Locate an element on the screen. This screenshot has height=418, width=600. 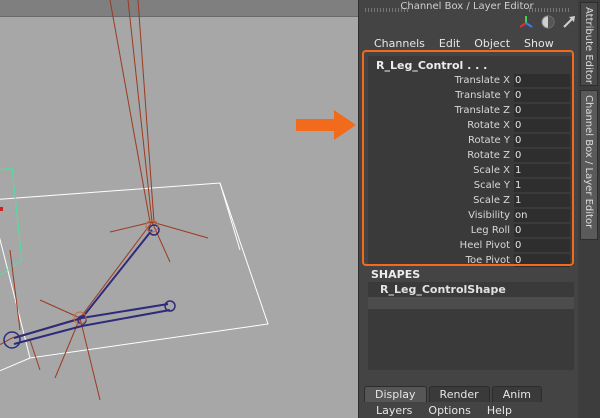
tab-attribute-editor: Attribute Editor is located at coordinates (589, 44).